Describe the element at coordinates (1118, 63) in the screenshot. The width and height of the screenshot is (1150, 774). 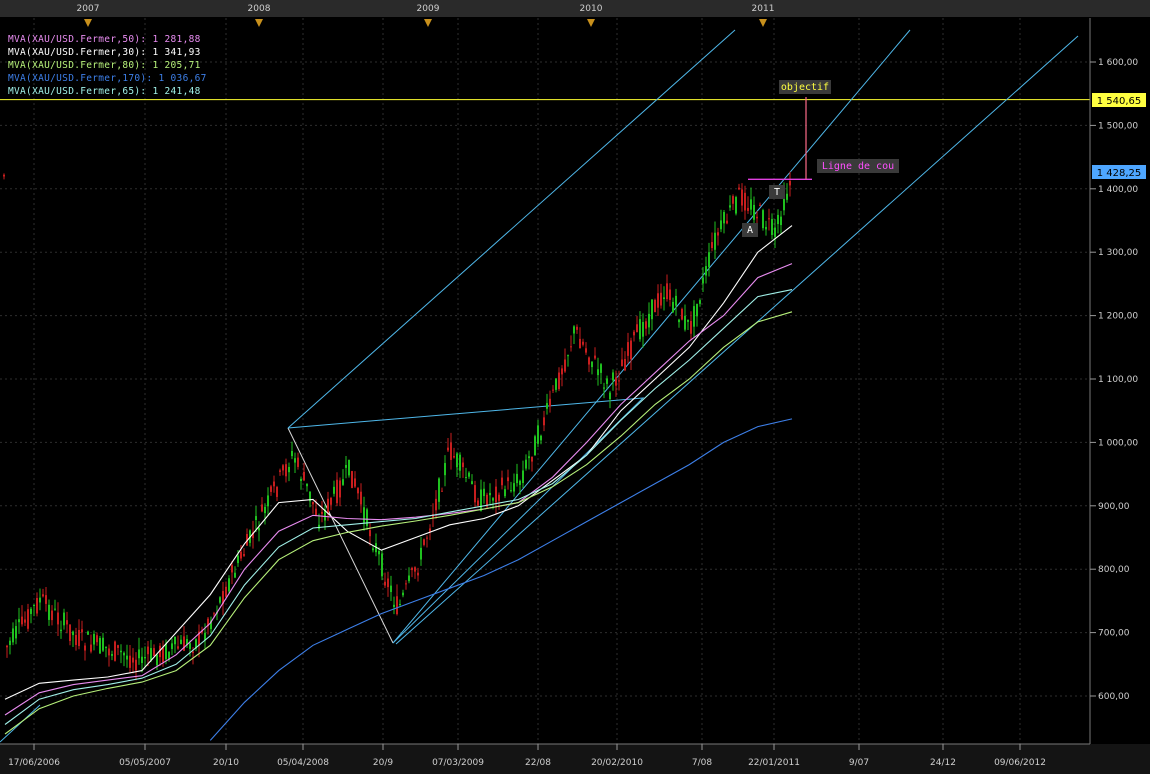
I see `y-tick-label: 1 600,00` at that location.